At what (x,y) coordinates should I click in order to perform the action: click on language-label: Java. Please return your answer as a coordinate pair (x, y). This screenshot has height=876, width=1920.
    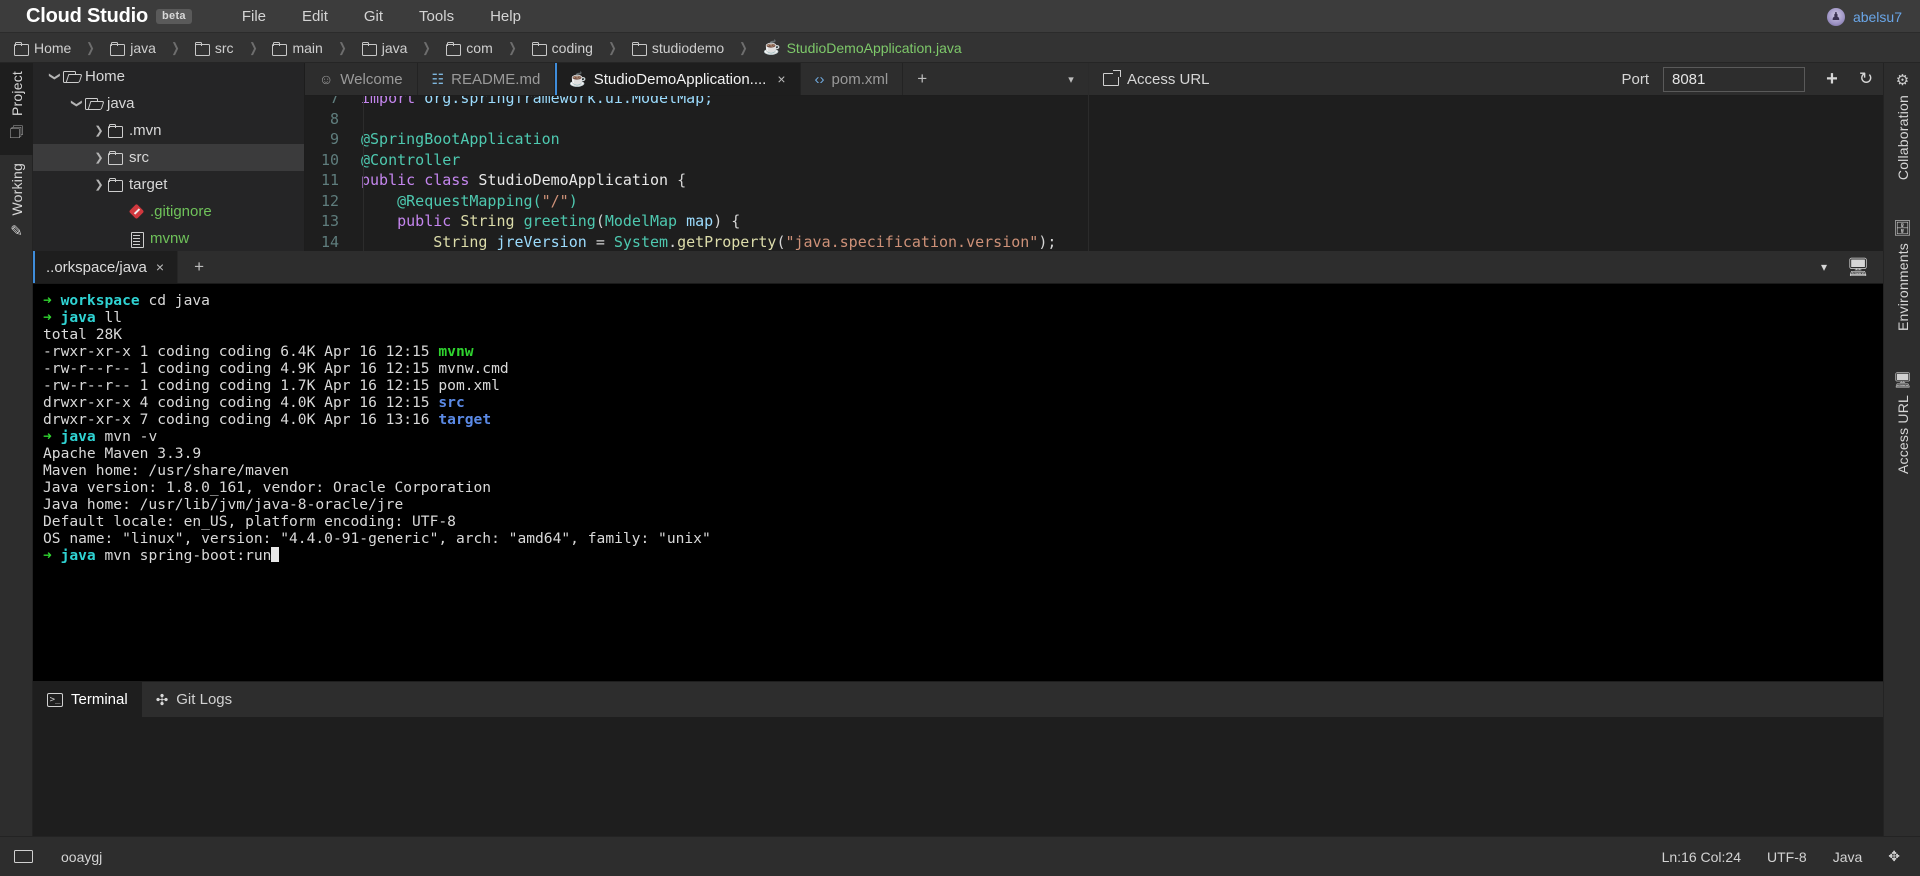
    Looking at the image, I should click on (1848, 857).